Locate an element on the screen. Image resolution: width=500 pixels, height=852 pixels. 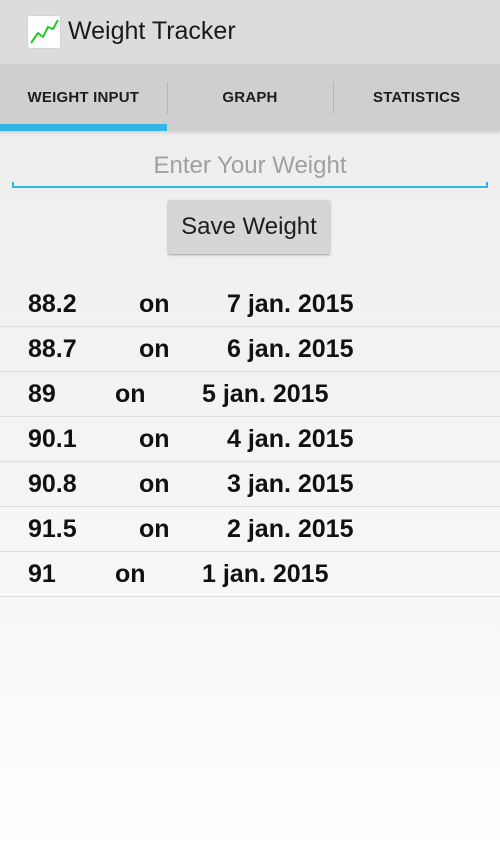
entry-date: 3 jan. 2015 is located at coordinates (290, 484).